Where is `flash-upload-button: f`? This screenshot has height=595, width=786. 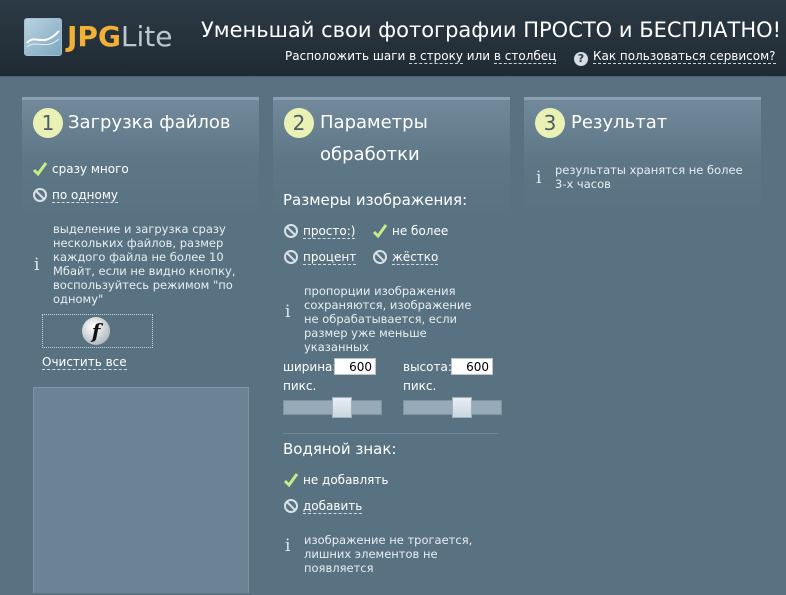 flash-upload-button: f is located at coordinates (97, 331).